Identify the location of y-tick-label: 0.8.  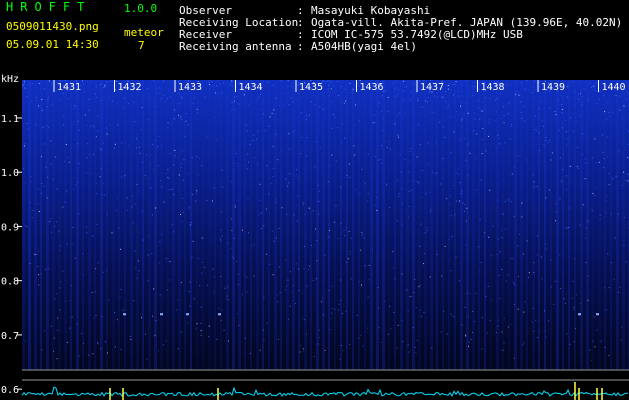
(10, 282).